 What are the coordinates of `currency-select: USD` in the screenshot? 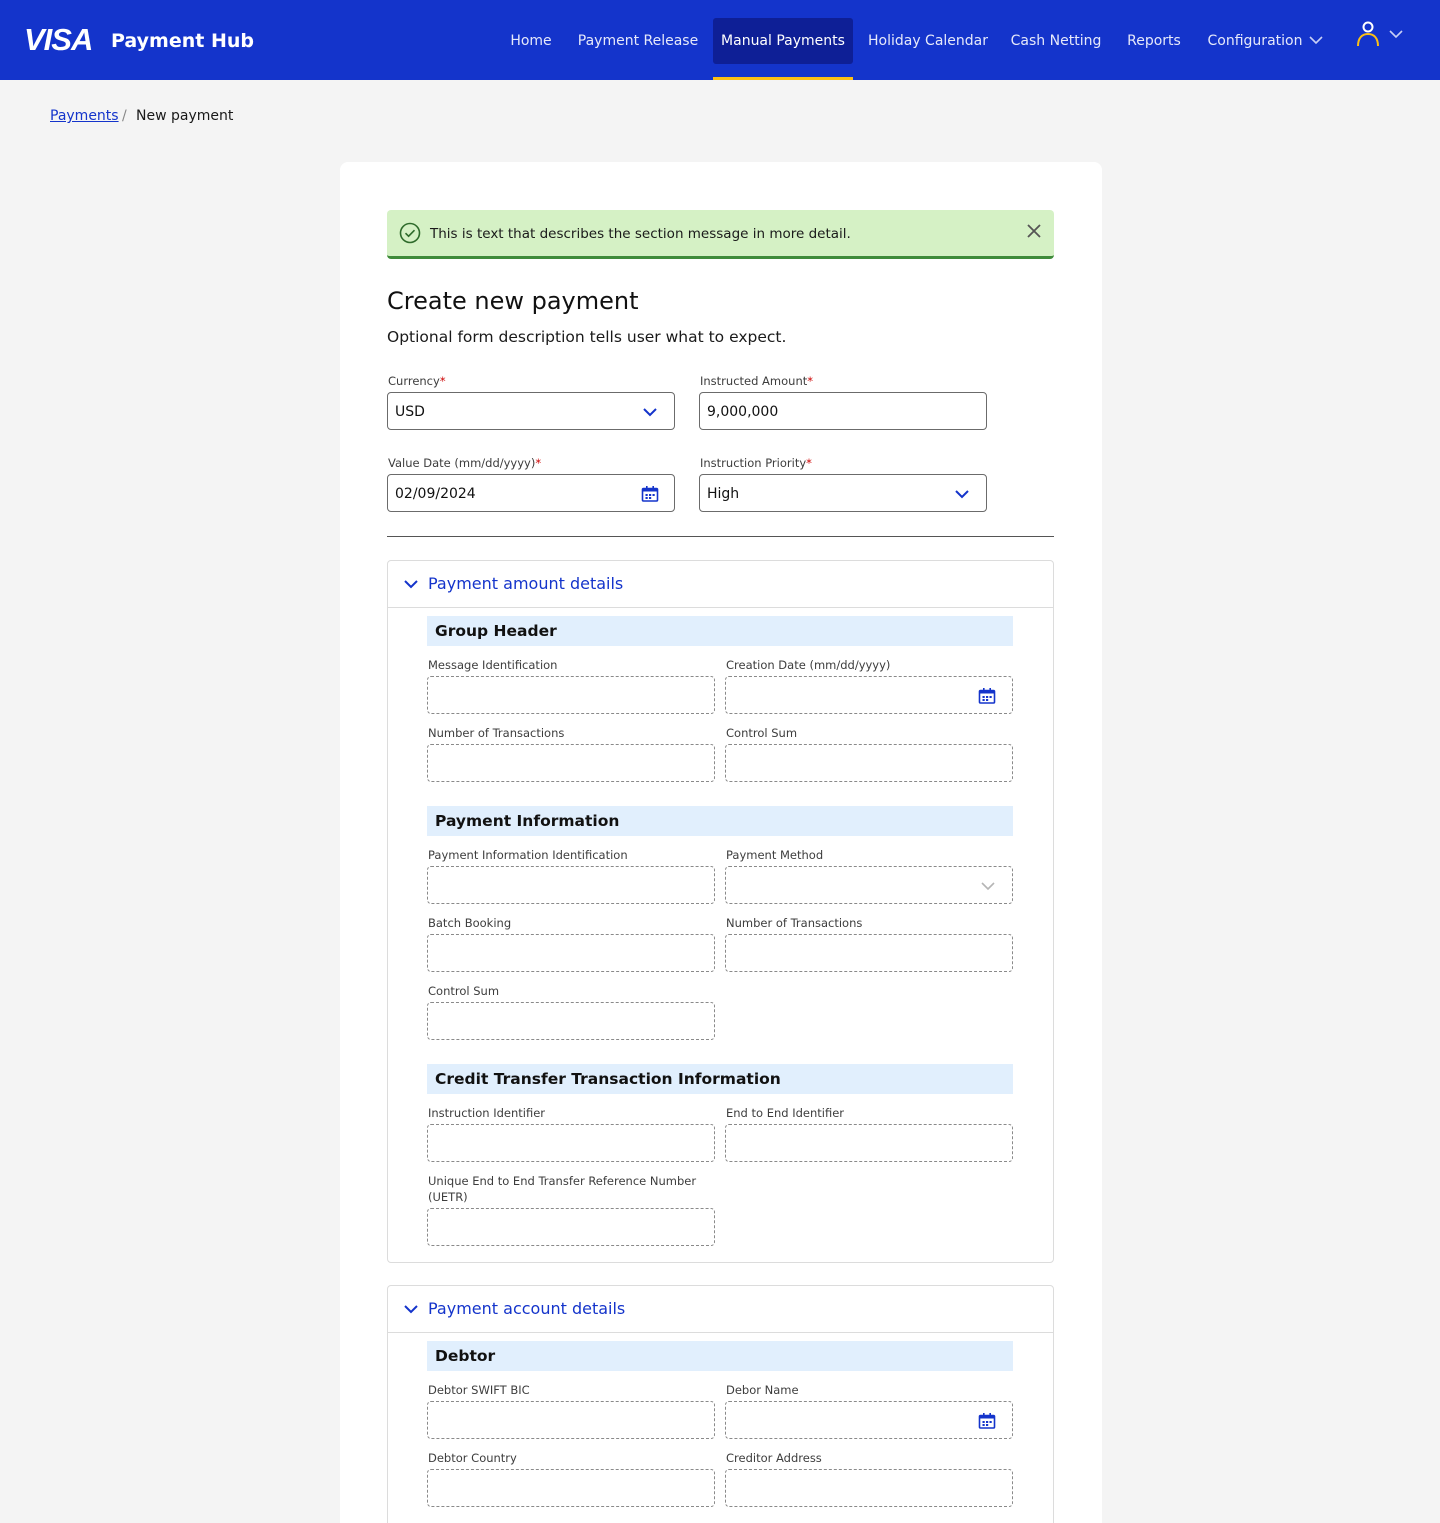 It's located at (531, 411).